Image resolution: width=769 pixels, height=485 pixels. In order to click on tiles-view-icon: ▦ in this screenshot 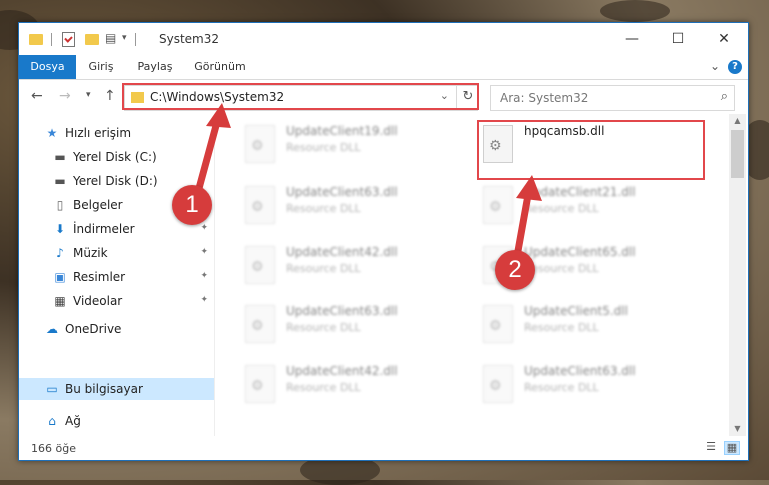, I will do `click(732, 448)`.